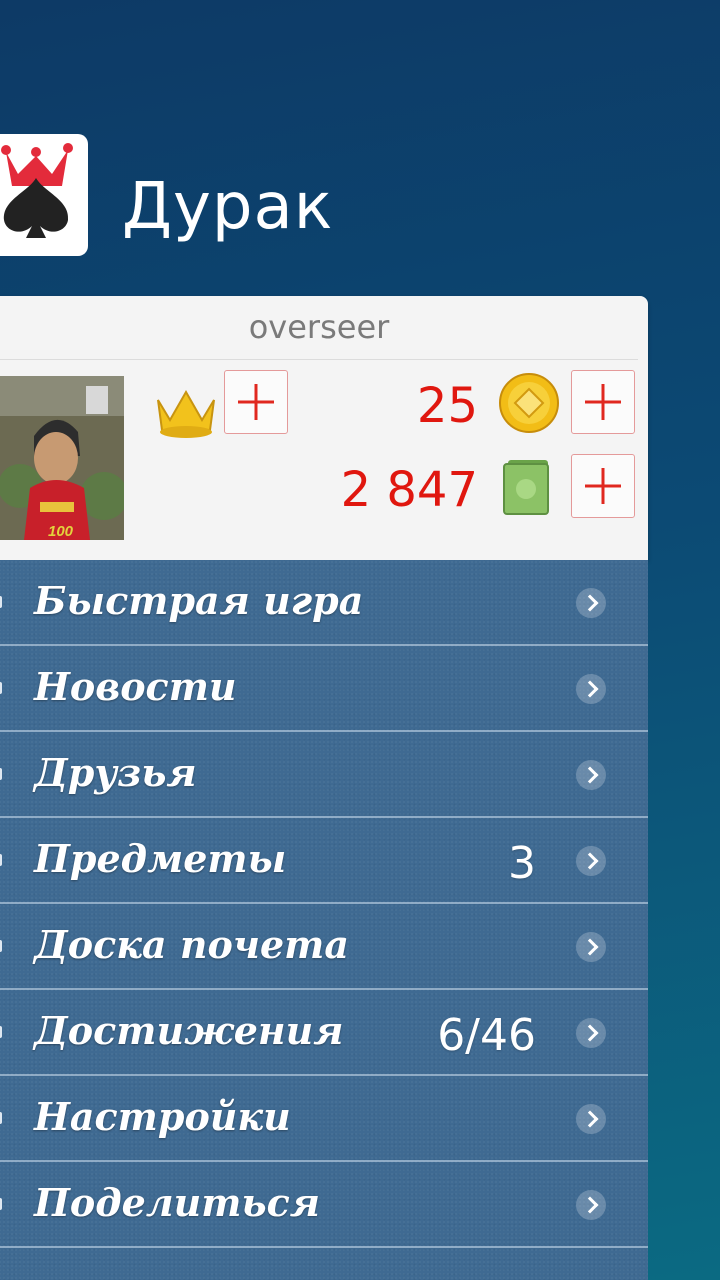  I want to click on avatar-badge: 100, so click(61, 531).